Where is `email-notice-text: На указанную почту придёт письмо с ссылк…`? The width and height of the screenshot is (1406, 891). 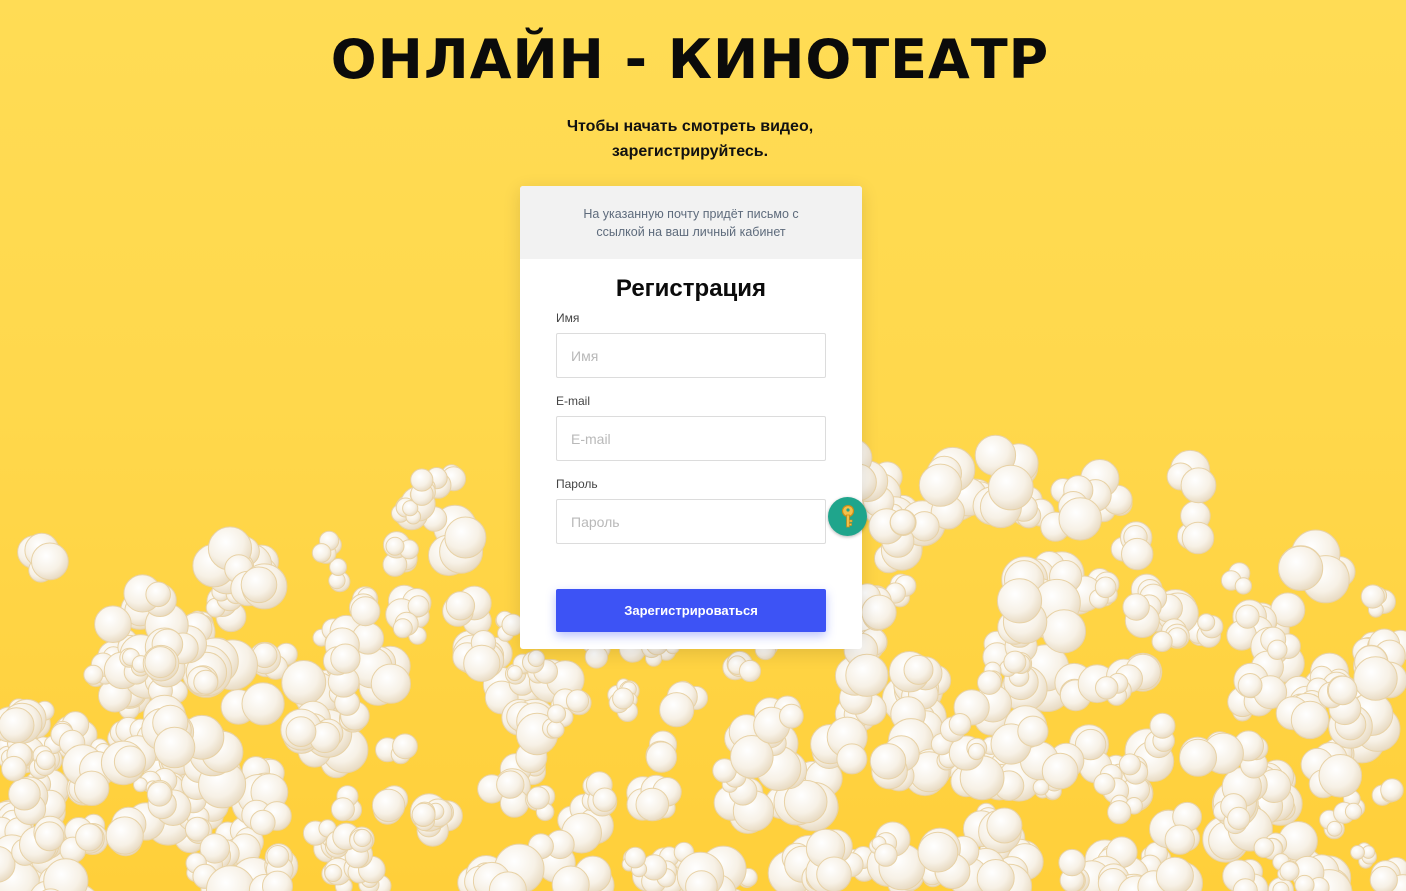 email-notice-text: На указанную почту придёт письмо с ссылк… is located at coordinates (691, 222).